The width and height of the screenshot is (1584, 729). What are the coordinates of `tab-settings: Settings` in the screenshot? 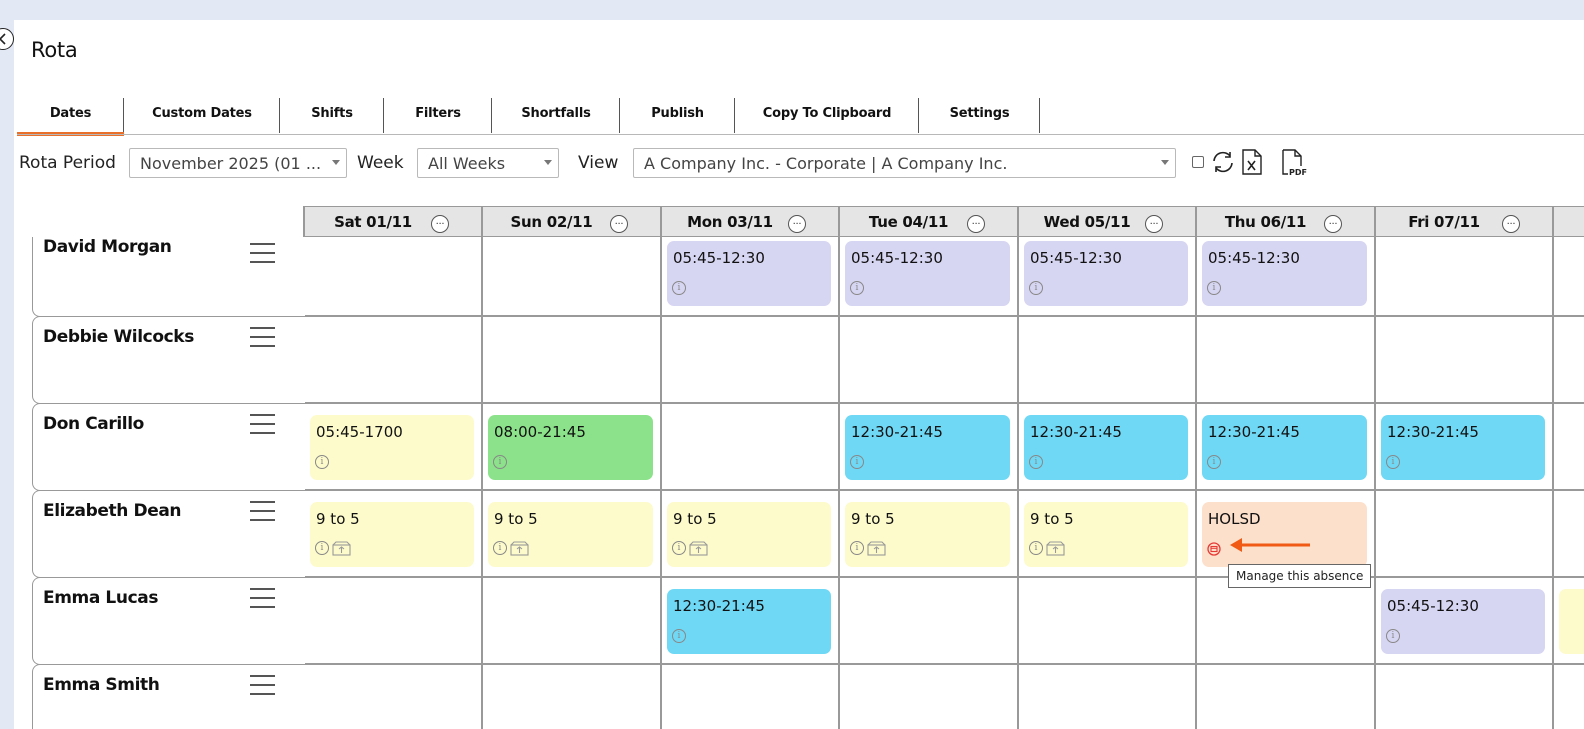 It's located at (979, 113).